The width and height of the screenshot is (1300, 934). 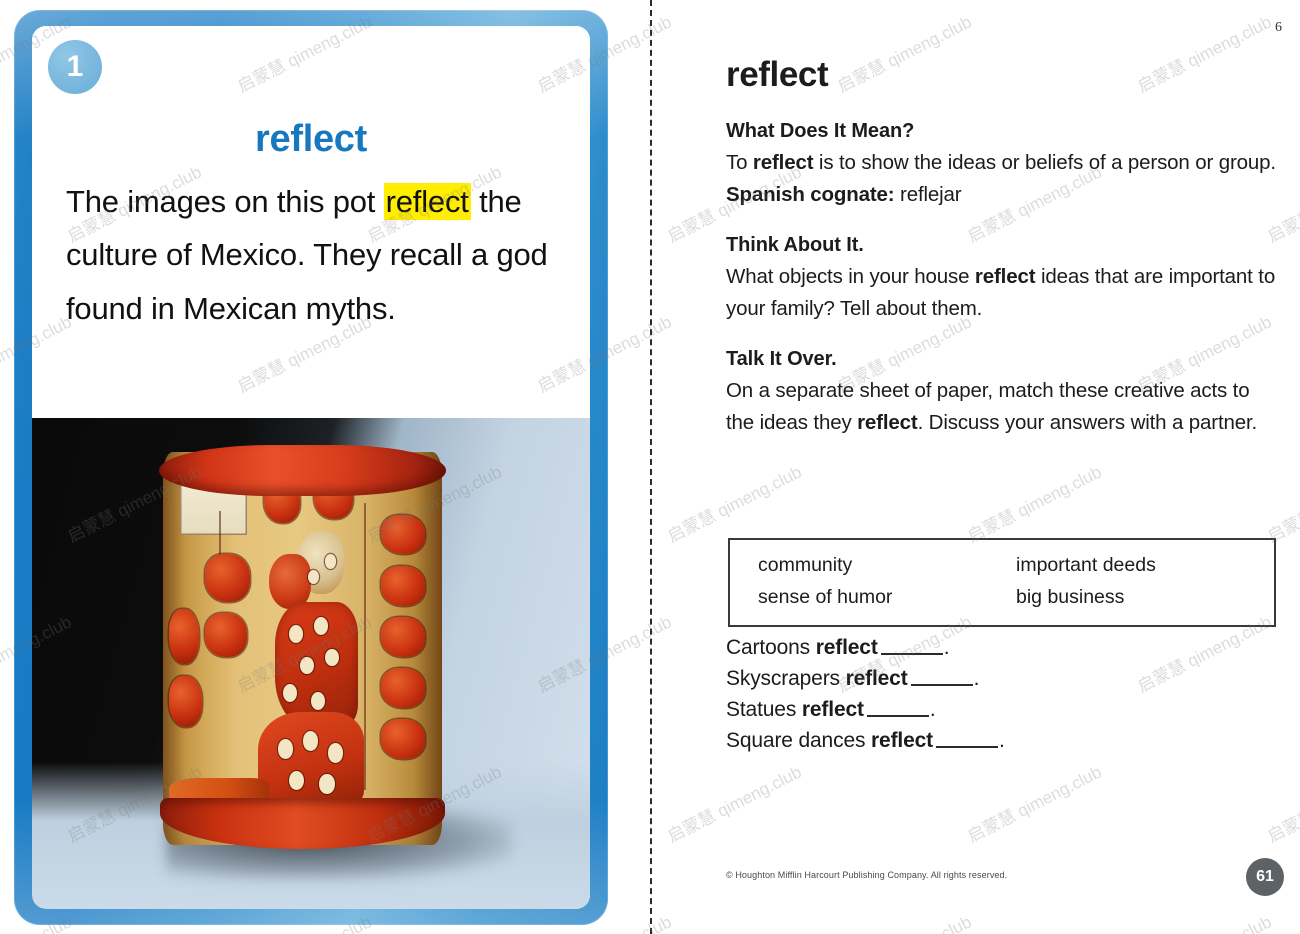 I want to click on top-page-number: 6, so click(x=1278, y=27).